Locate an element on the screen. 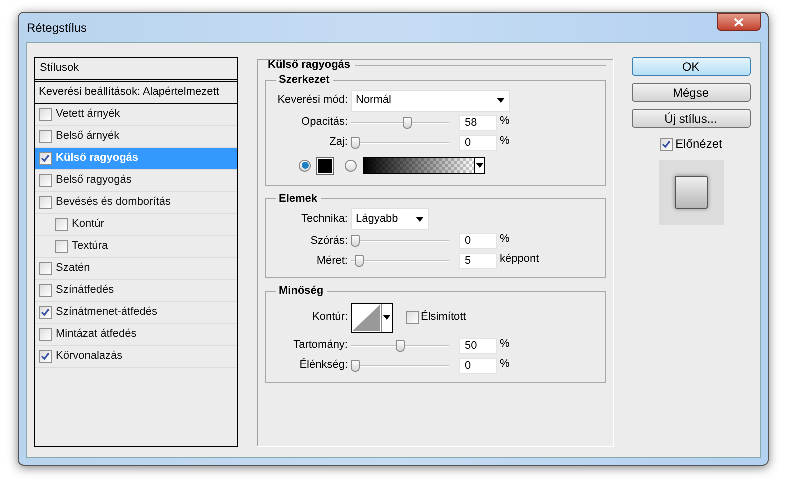 The height and width of the screenshot is (483, 789). dialog-button: Mégse is located at coordinates (691, 92).